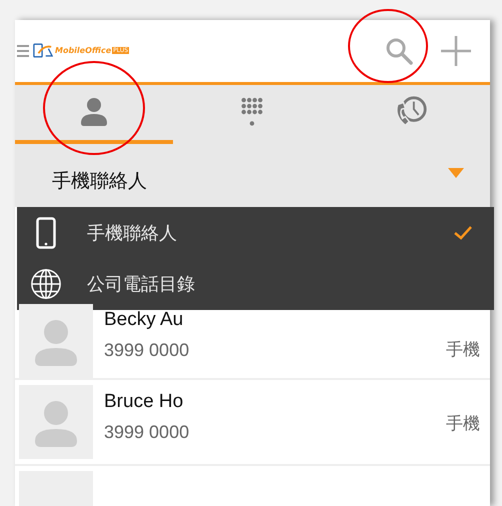 This screenshot has height=506, width=502. Describe the element at coordinates (83, 51) in the screenshot. I see `logo-text: MobileOffice` at that location.